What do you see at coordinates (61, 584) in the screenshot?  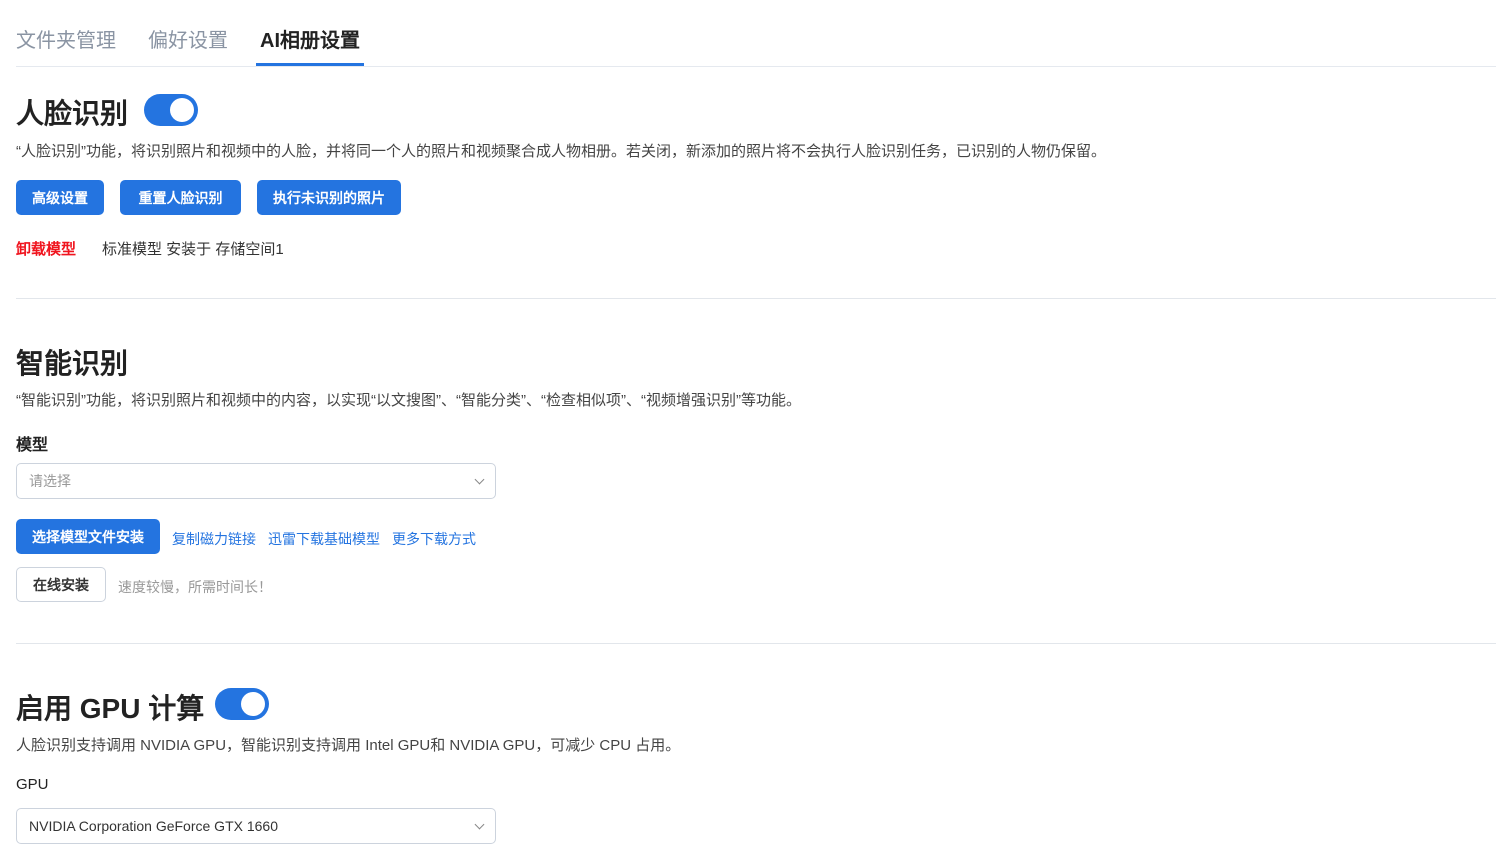 I see `online-install-button: 在线安装` at bounding box center [61, 584].